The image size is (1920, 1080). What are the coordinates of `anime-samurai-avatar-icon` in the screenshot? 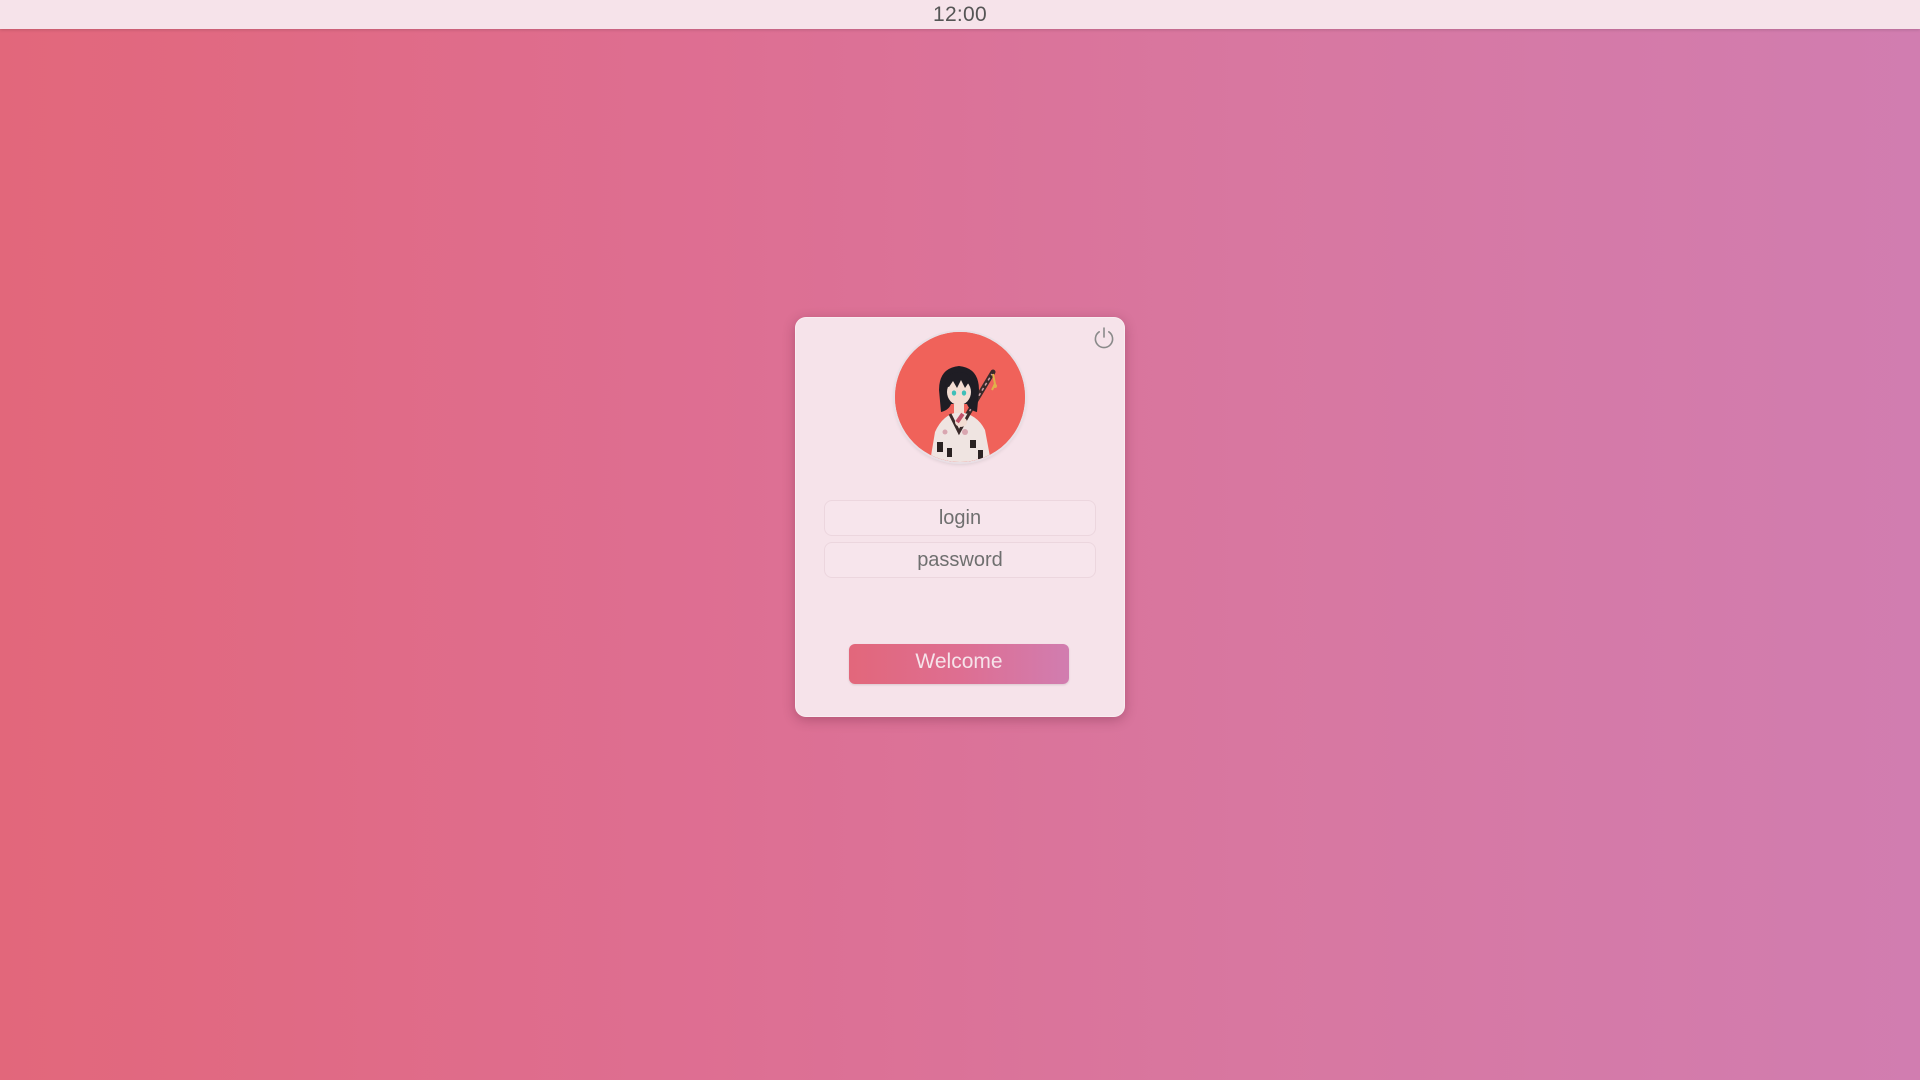 It's located at (960, 397).